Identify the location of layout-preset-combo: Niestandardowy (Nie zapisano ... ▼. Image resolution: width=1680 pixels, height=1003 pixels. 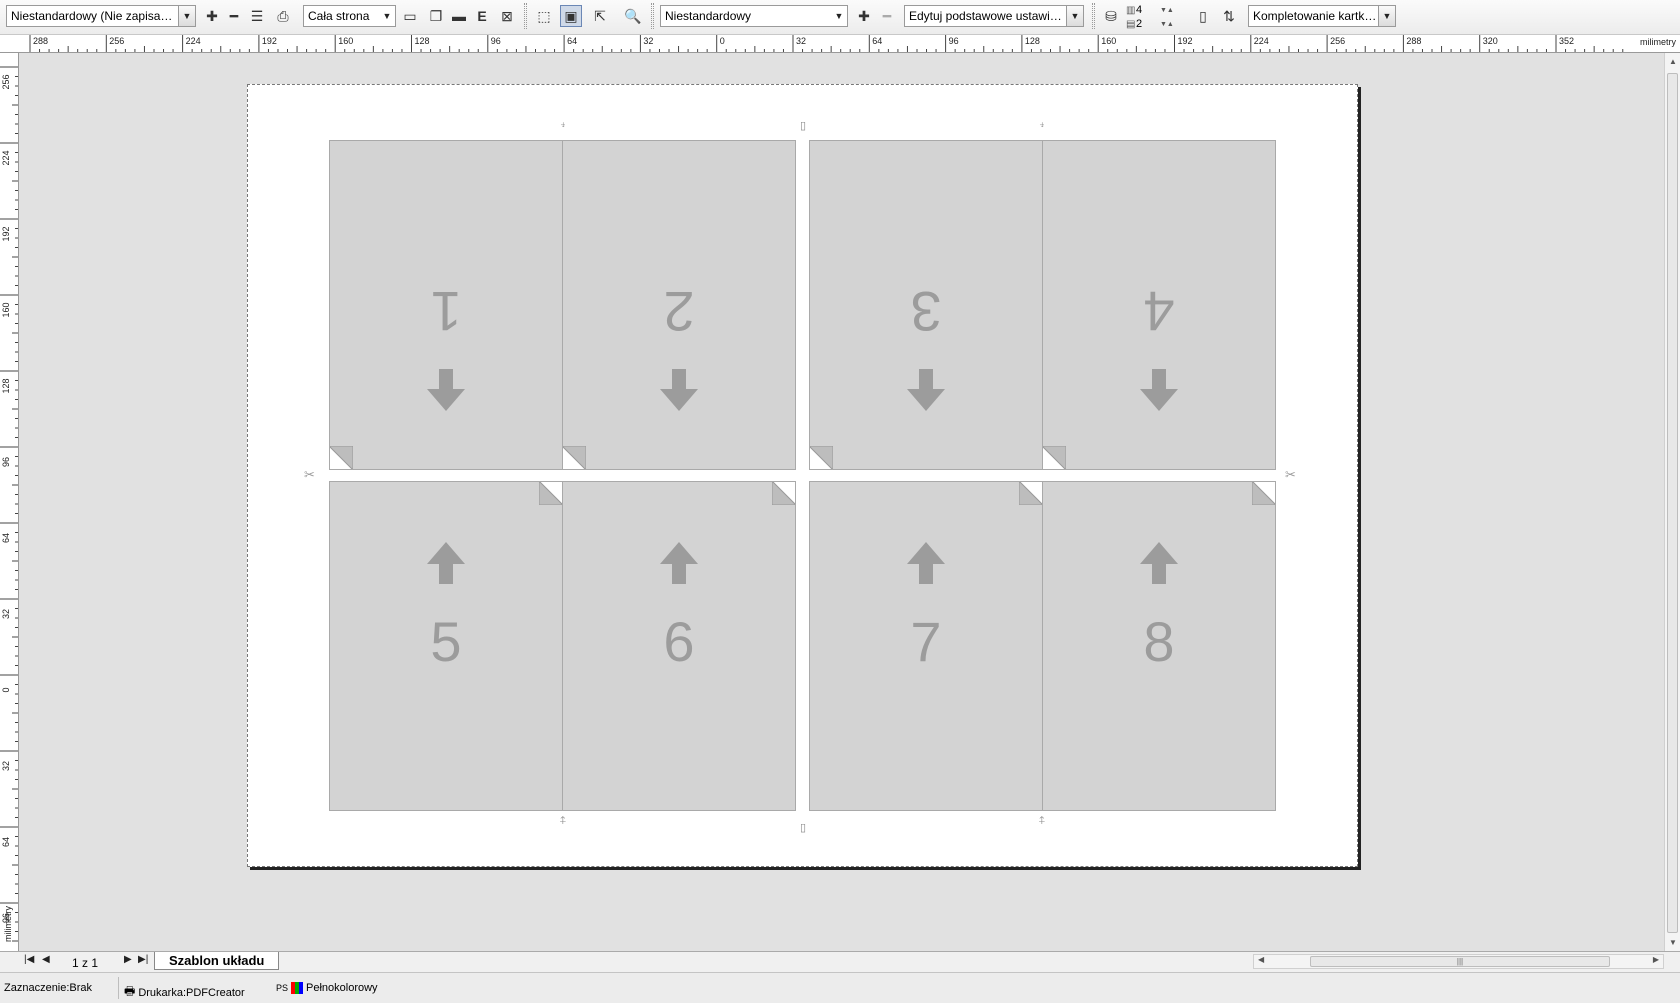
(101, 16).